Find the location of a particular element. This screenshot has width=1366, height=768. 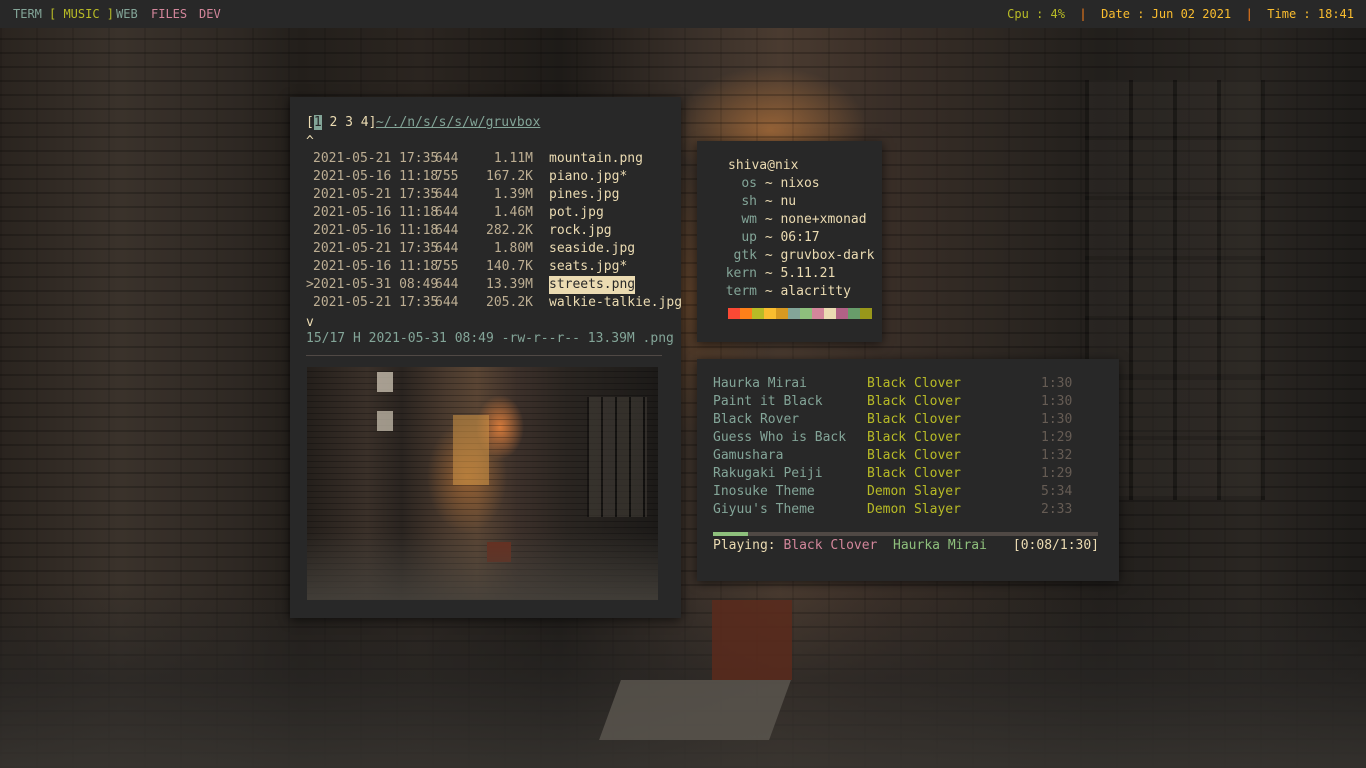

now-playing-title: Haurka Mirai is located at coordinates (940, 545).